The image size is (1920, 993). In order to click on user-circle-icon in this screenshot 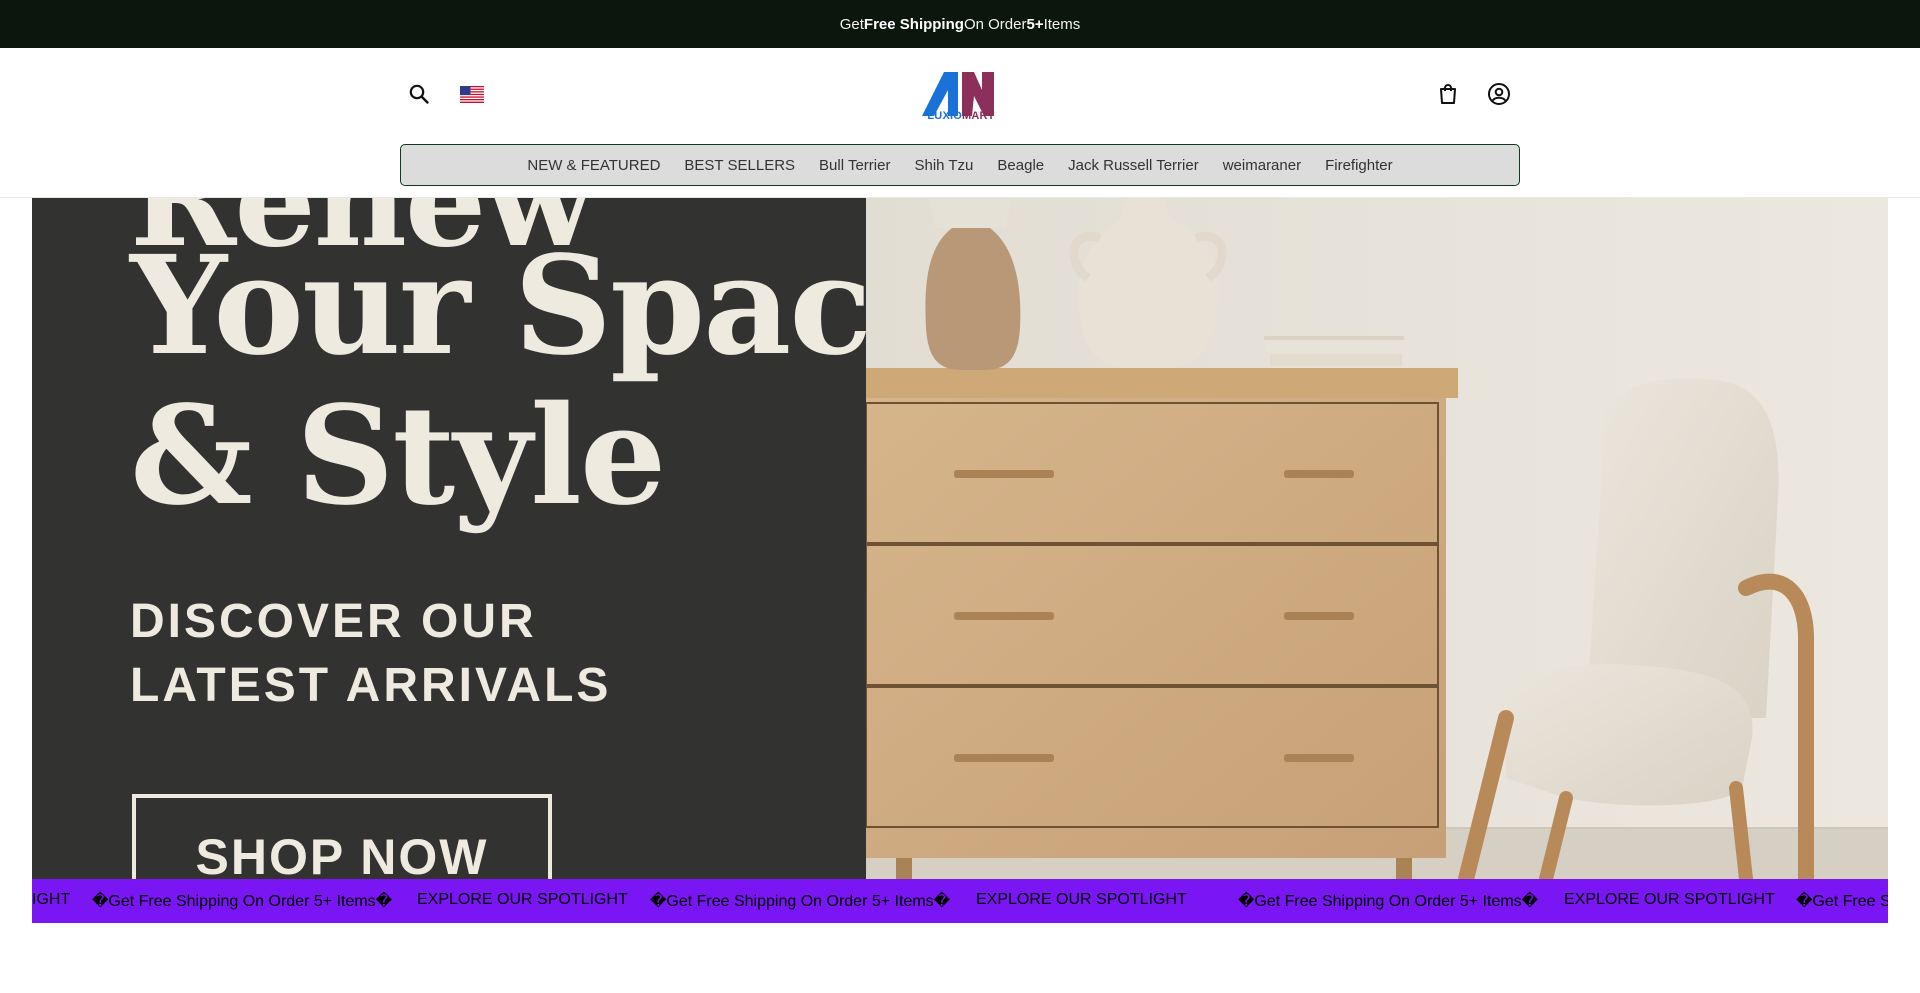, I will do `click(1499, 94)`.